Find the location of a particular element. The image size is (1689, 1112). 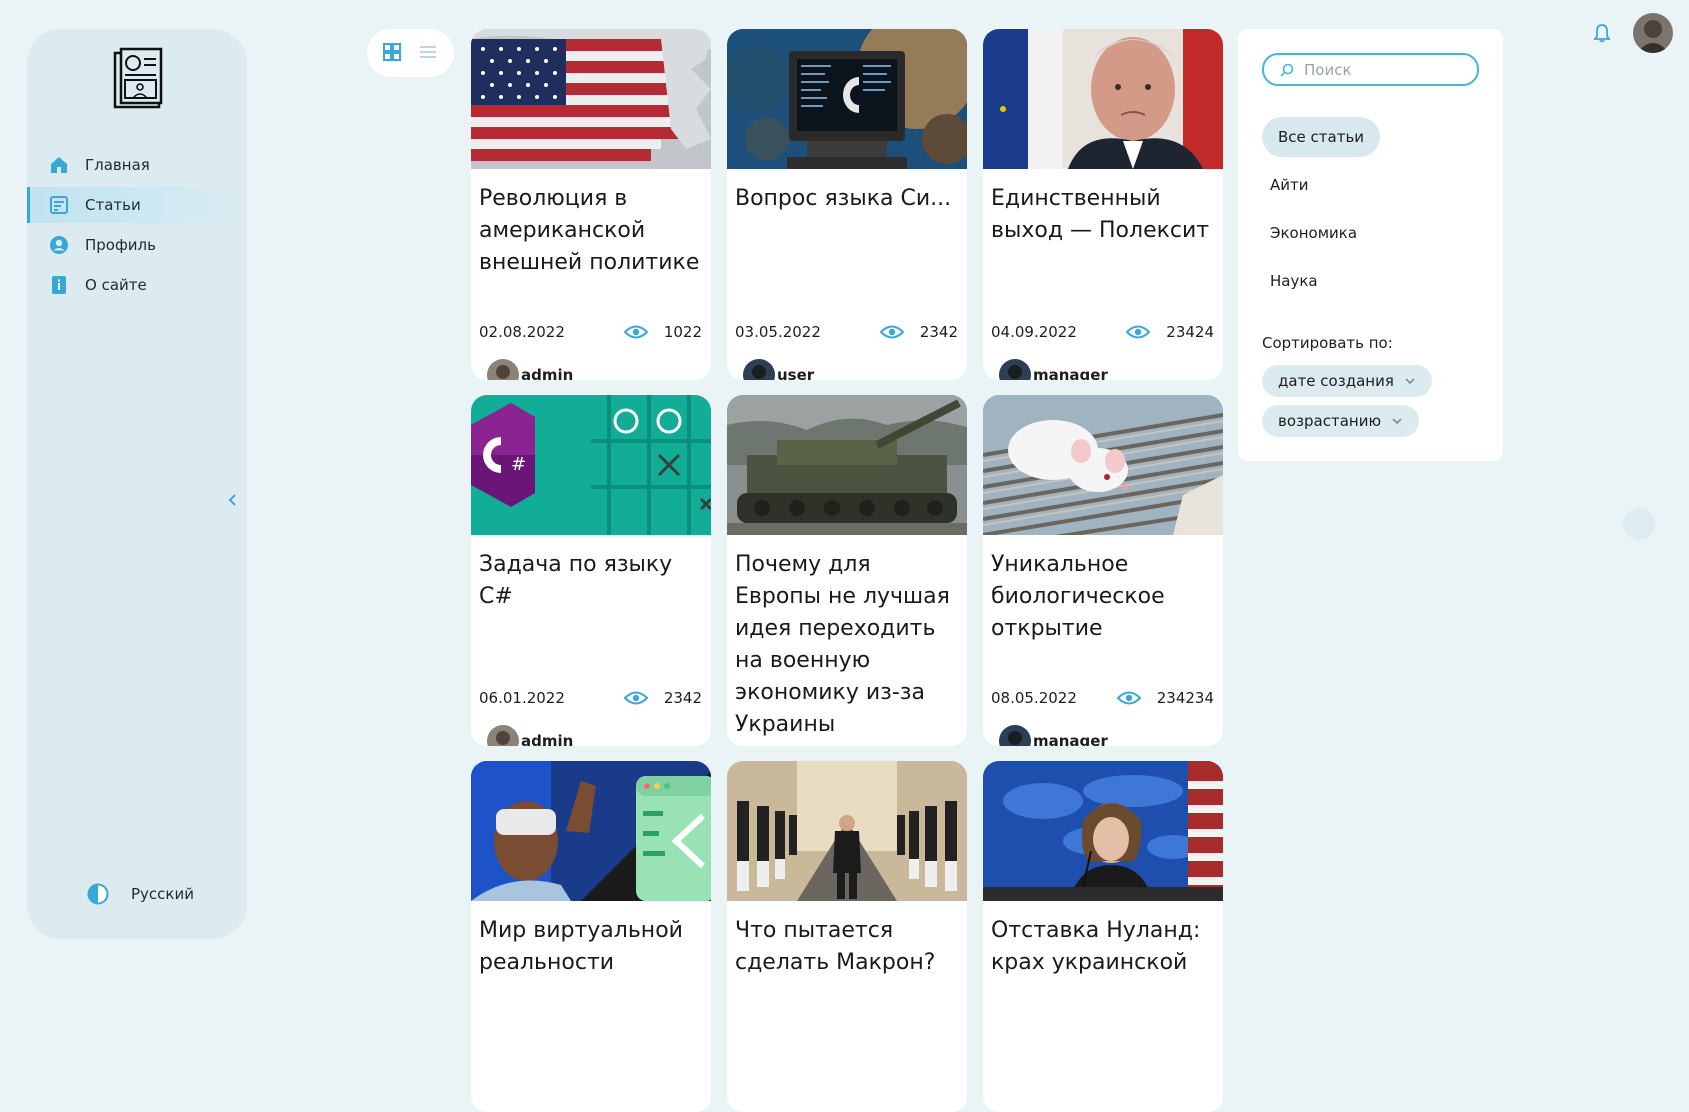

article-title: Что пытается сделать Макрон? is located at coordinates (835, 946).